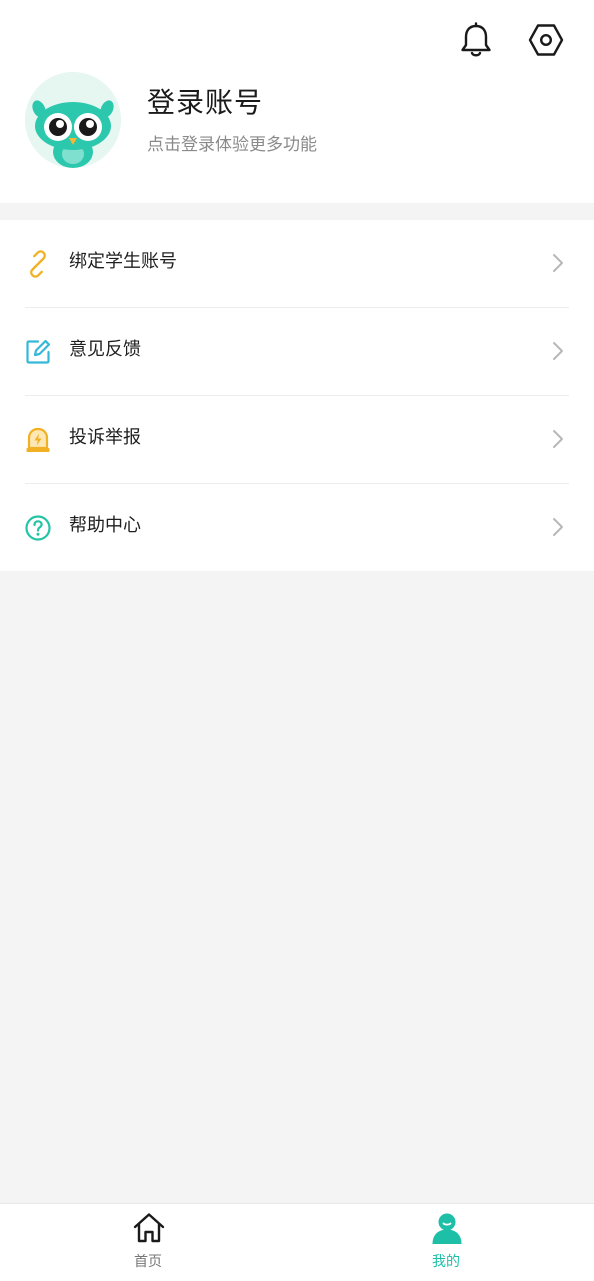 The image size is (594, 1281). I want to click on alarm-icon, so click(38, 440).